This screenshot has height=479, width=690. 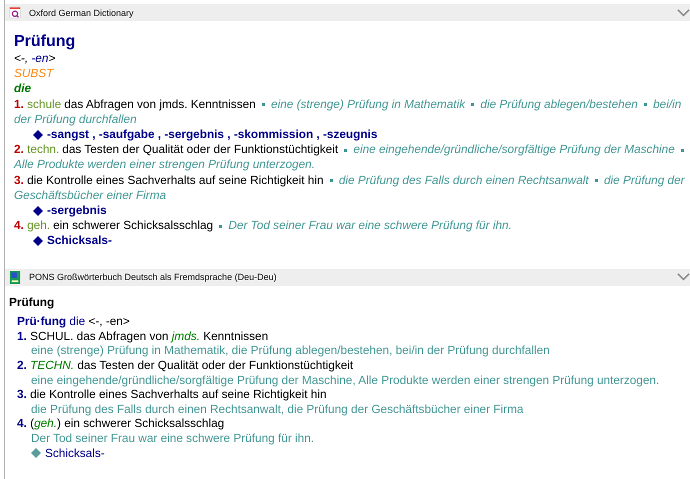 I want to click on sense-text: 2. techn. das Testen der Qualität oder der Funktionstüchtigkeit eine eingehende/gründliche/sorgfältige Prüfung der Maschine Alle Produkte werden einer strengen Prüfung unterzogen., so click(x=351, y=157).